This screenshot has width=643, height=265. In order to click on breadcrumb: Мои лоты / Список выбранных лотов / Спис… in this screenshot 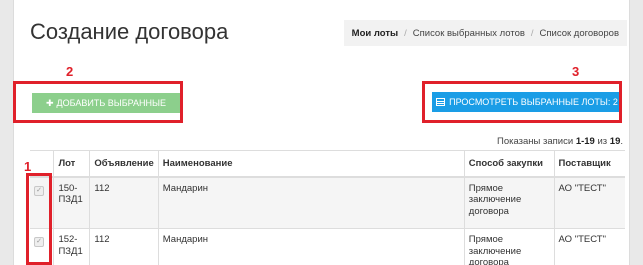, I will do `click(485, 33)`.